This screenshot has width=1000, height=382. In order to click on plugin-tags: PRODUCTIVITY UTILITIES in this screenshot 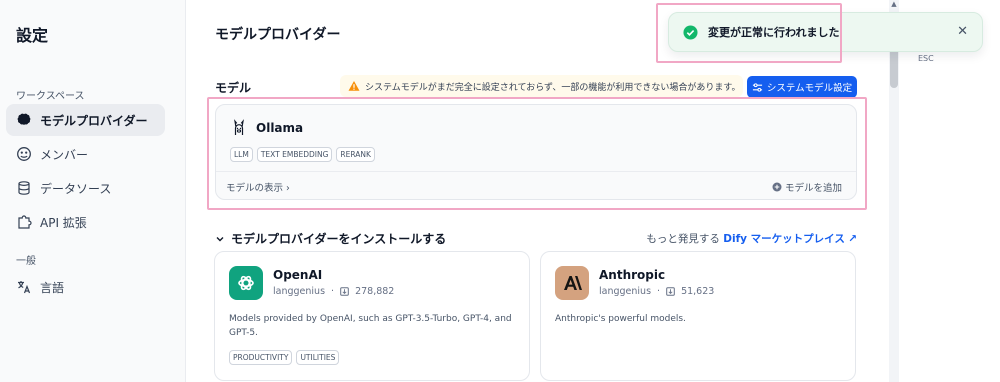, I will do `click(284, 357)`.